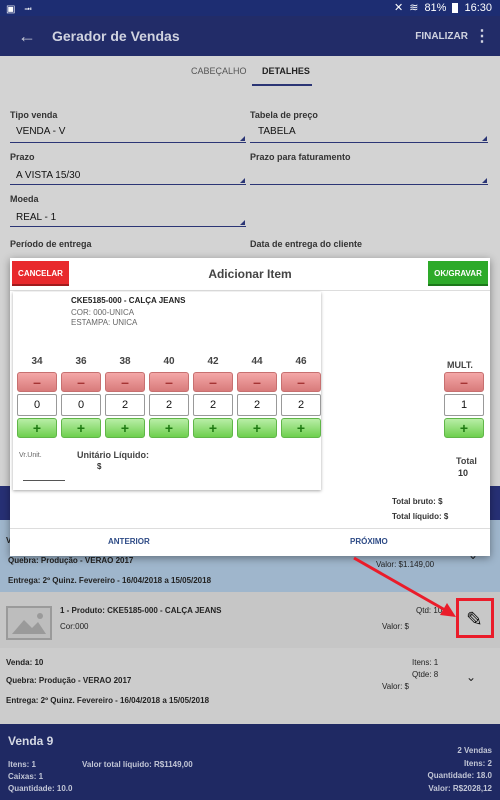 The height and width of the screenshot is (800, 500). I want to click on tab-bar: CABEÇALHO DETALHES, so click(250, 72).